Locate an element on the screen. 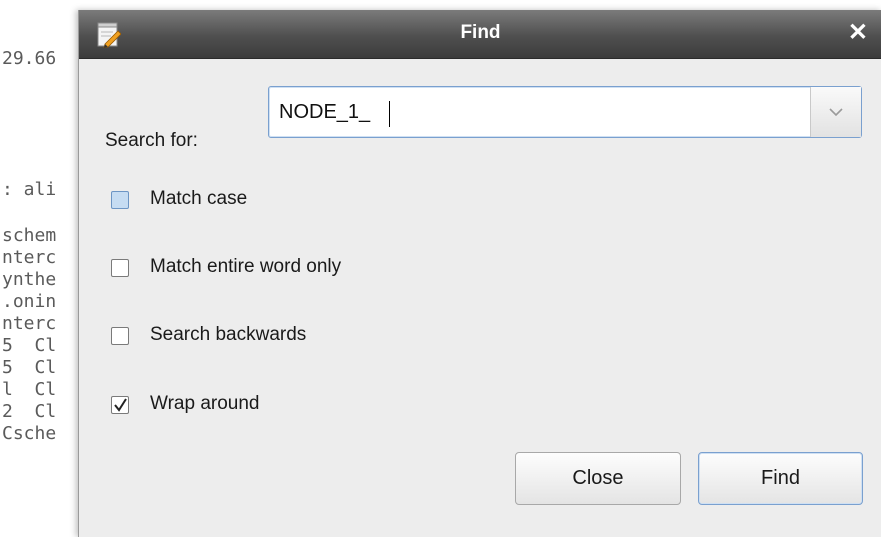 This screenshot has width=881, height=537. close-x-icon: ✕ is located at coordinates (858, 33).